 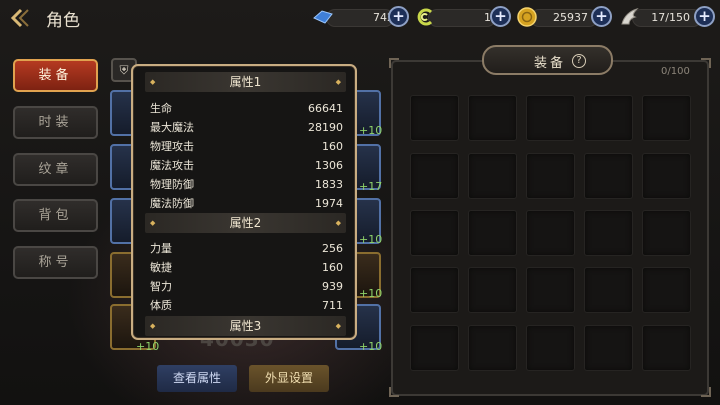 I want to click on stat-name: 敏捷, so click(x=161, y=267).